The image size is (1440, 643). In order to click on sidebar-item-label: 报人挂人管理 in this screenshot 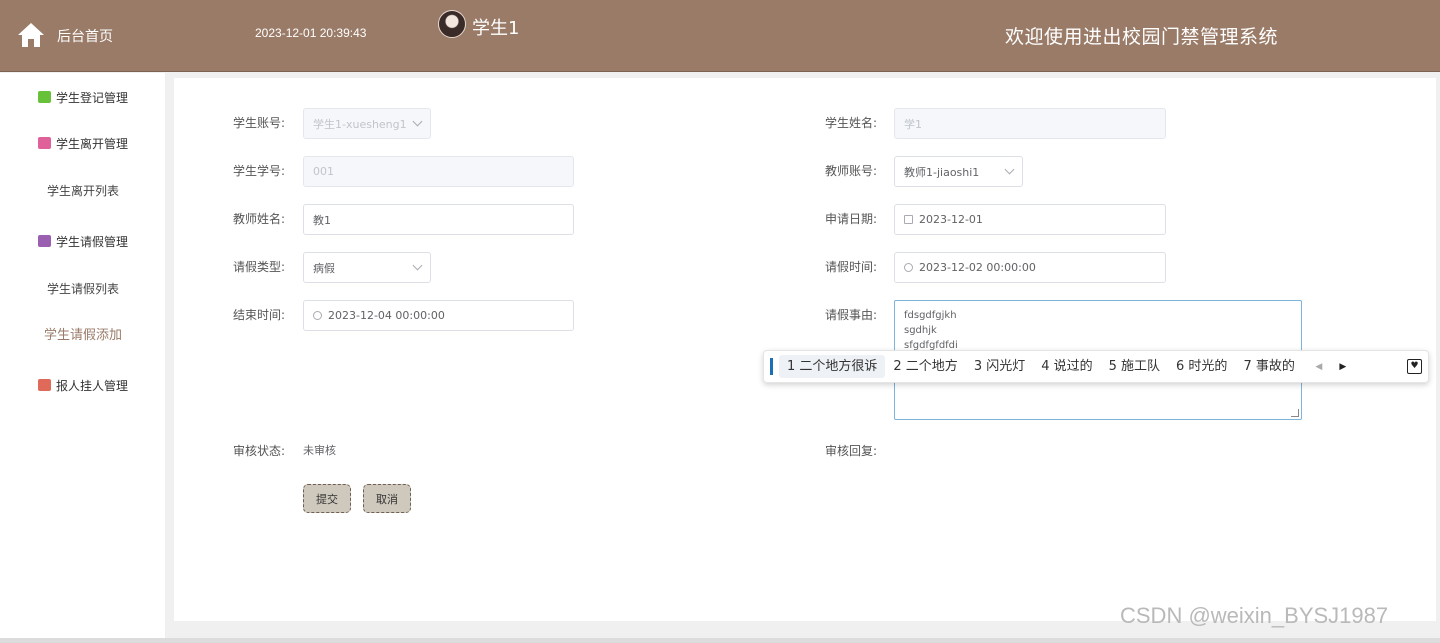, I will do `click(91, 385)`.